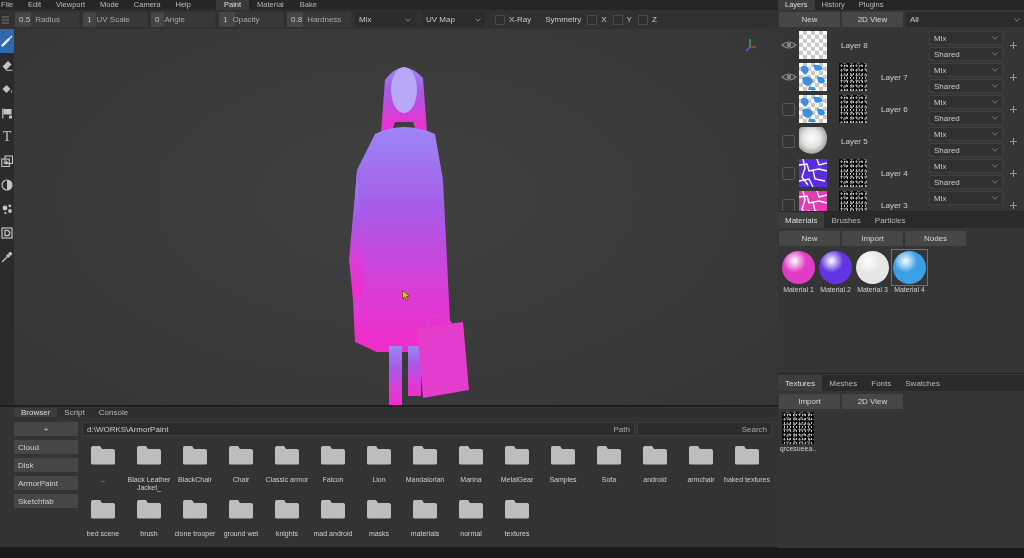 The height and width of the screenshot is (558, 1024). Describe the element at coordinates (183, 19) in the screenshot. I see `value-slider: 0 Angle` at that location.